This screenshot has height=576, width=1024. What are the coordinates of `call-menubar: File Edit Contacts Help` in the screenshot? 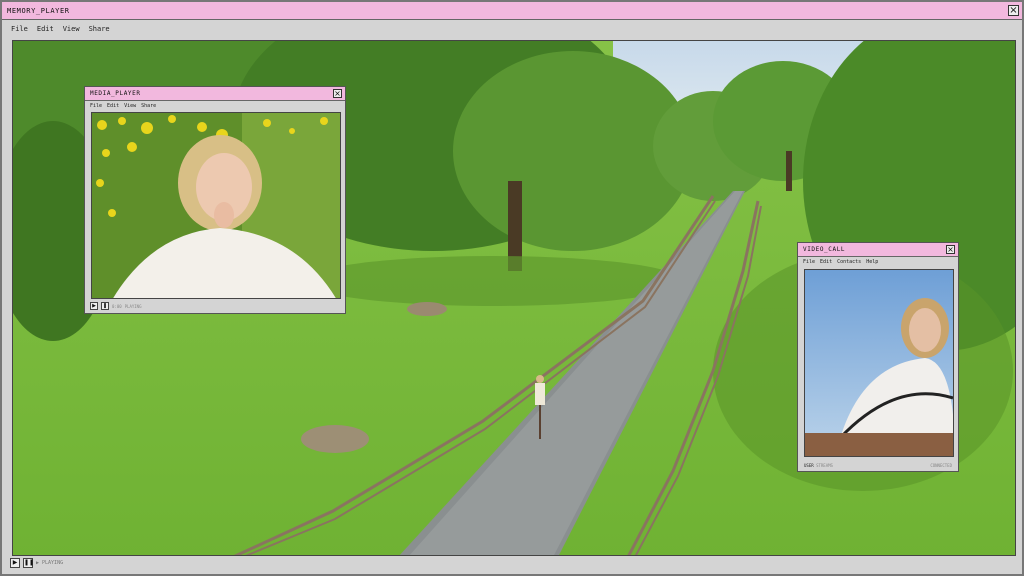 It's located at (878, 262).